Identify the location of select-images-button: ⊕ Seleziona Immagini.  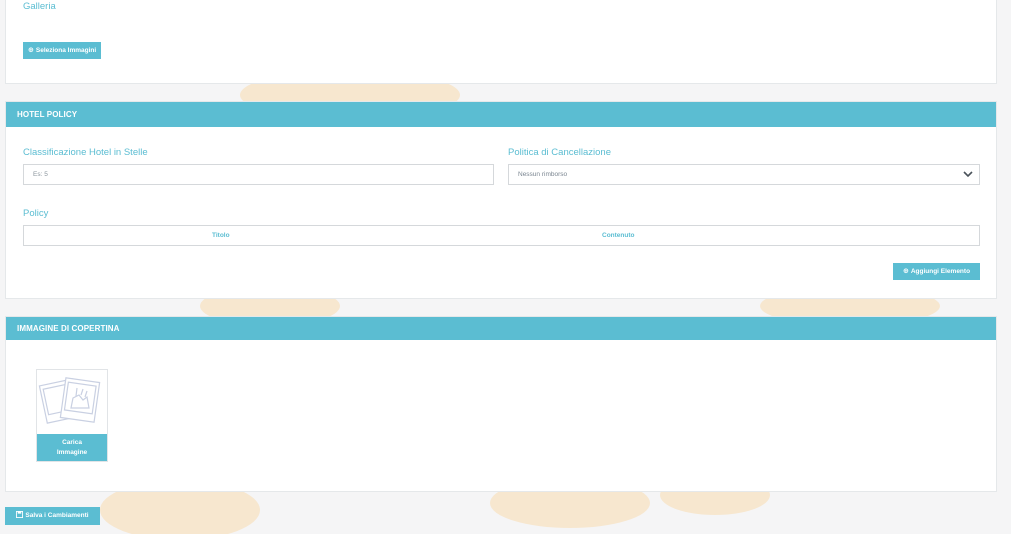
(62, 50).